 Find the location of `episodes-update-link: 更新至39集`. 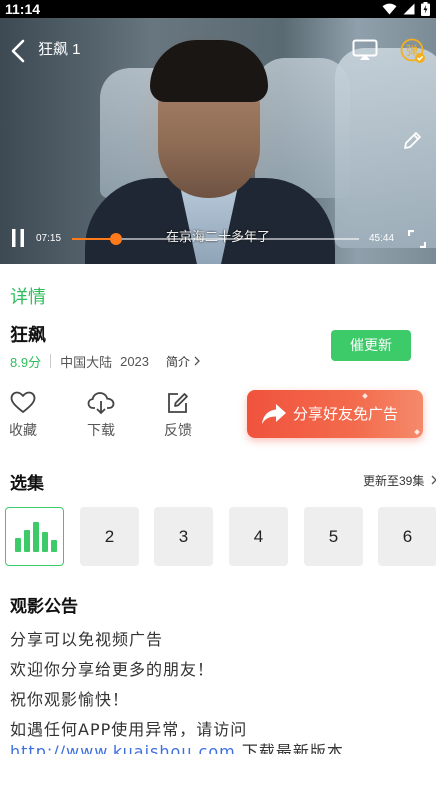

episodes-update-link: 更新至39集 is located at coordinates (399, 480).